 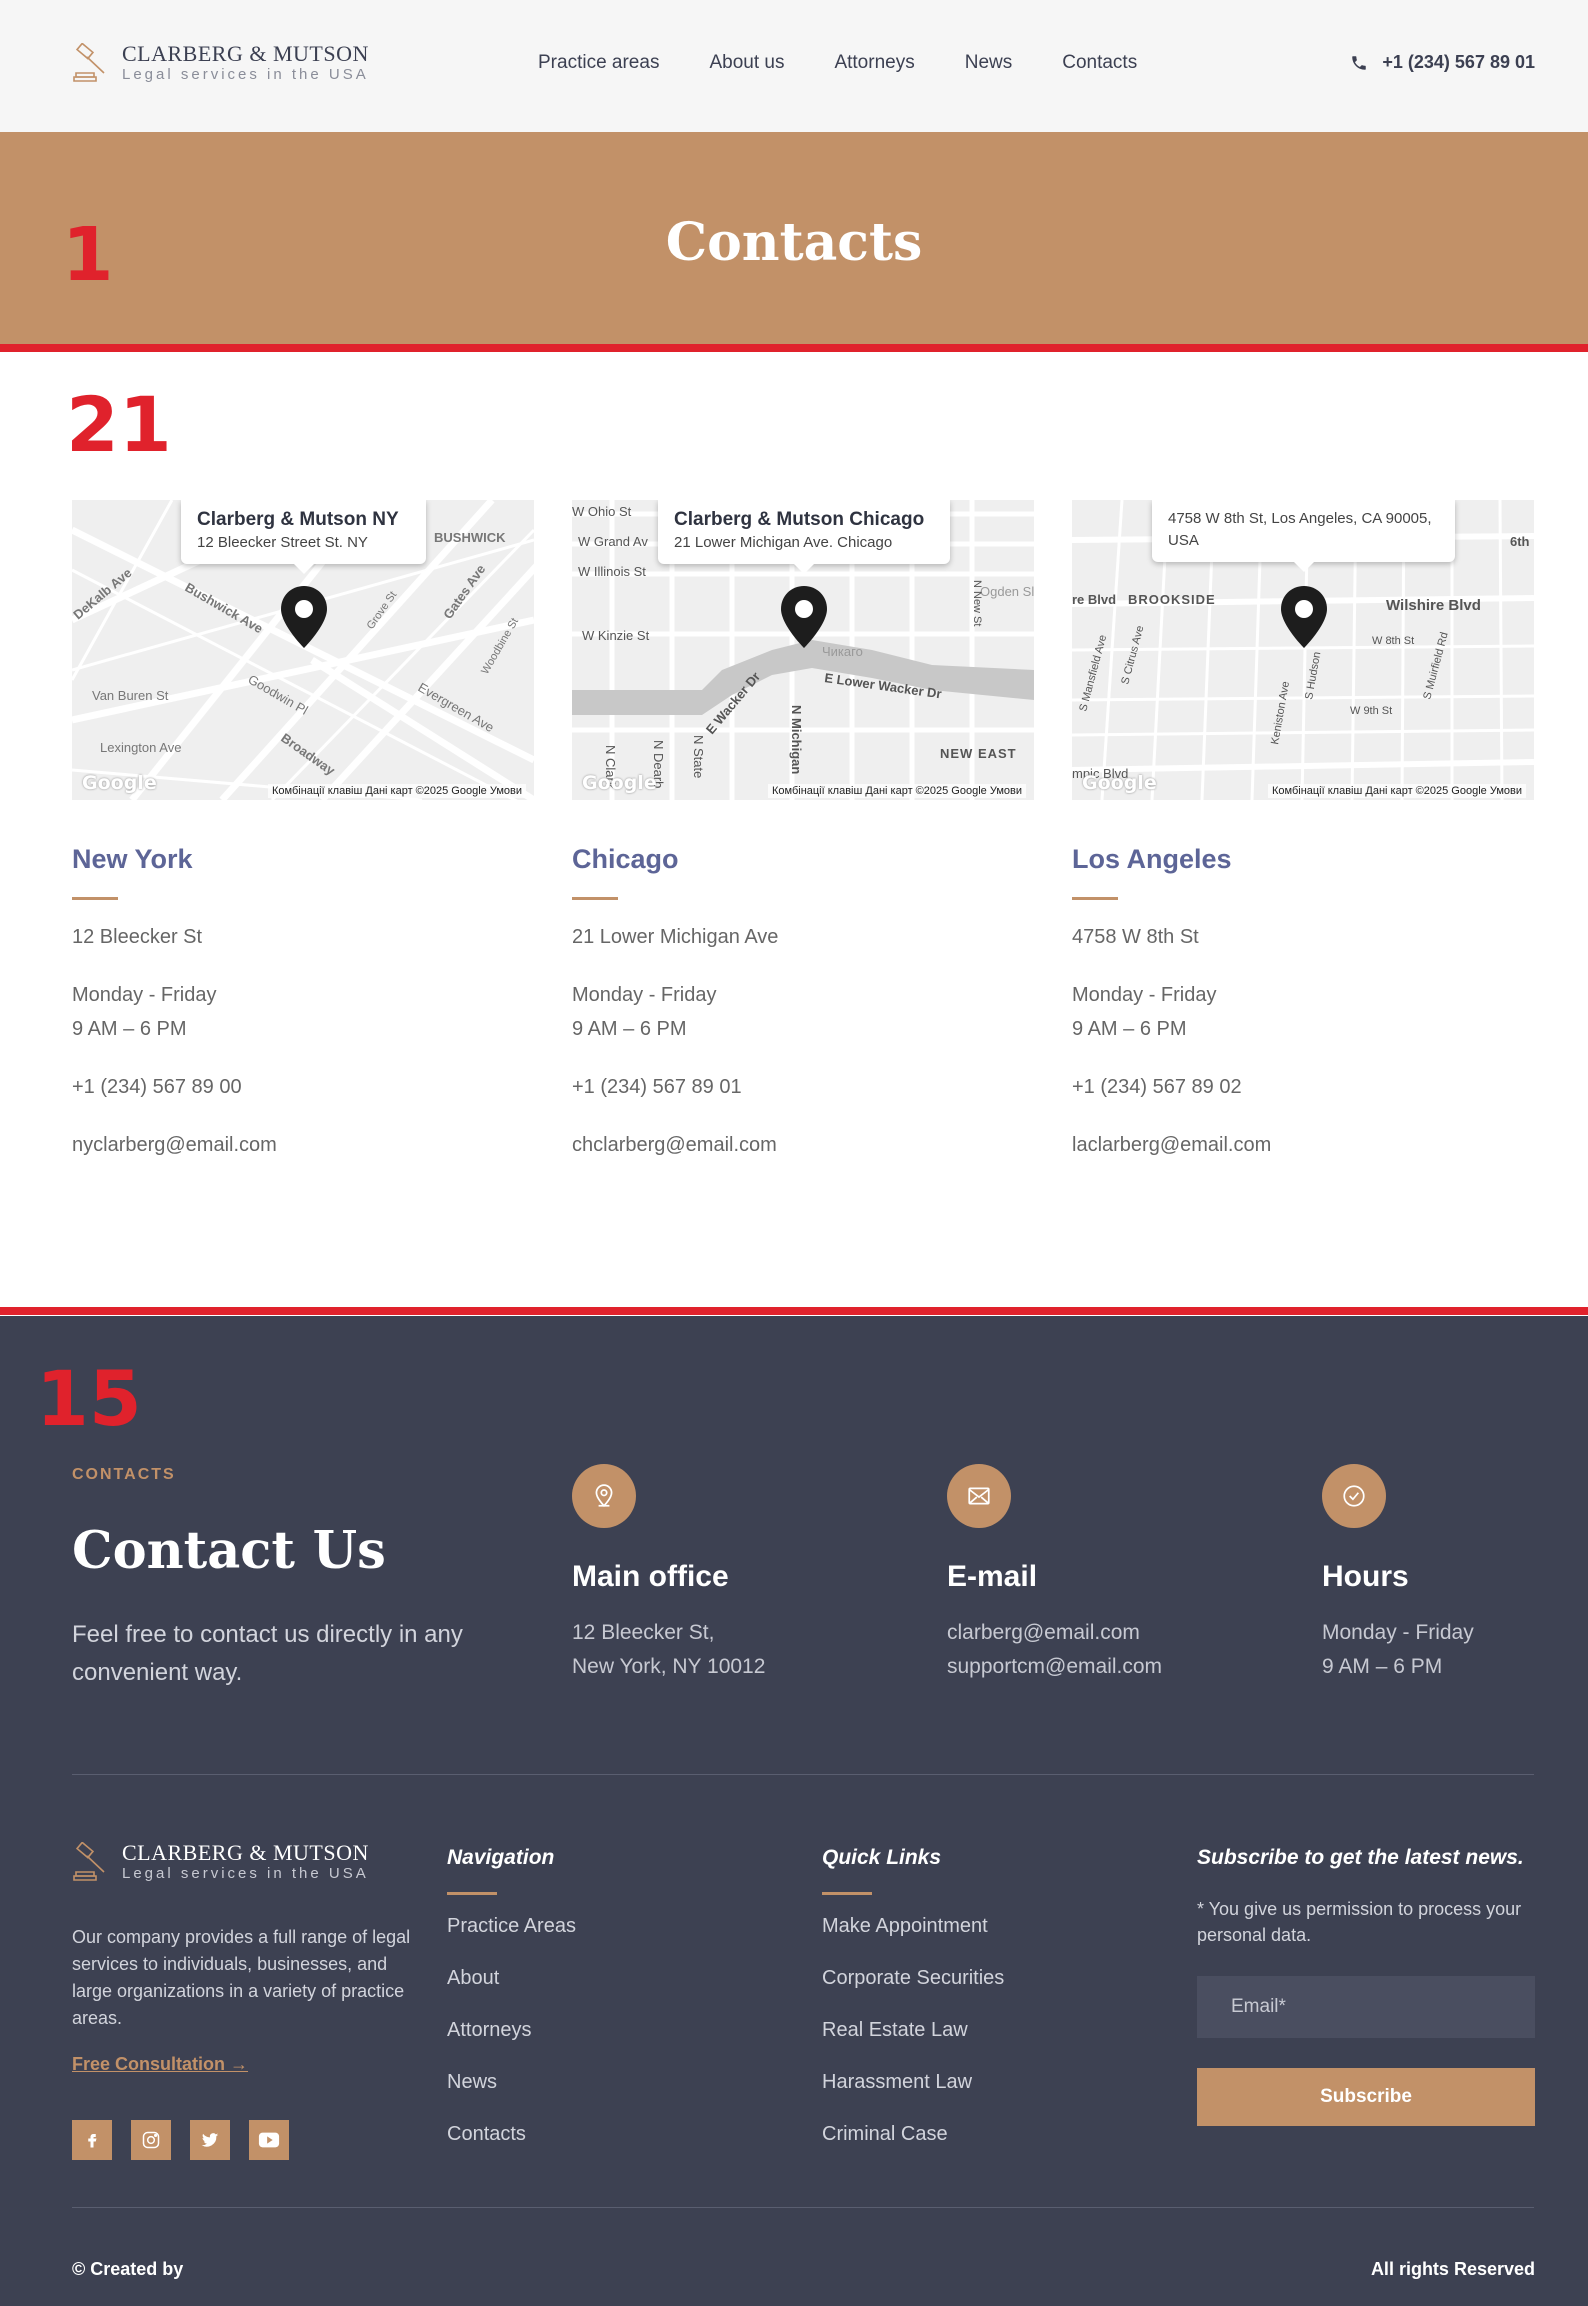 I want to click on location-pin-icon, so click(x=604, y=1496).